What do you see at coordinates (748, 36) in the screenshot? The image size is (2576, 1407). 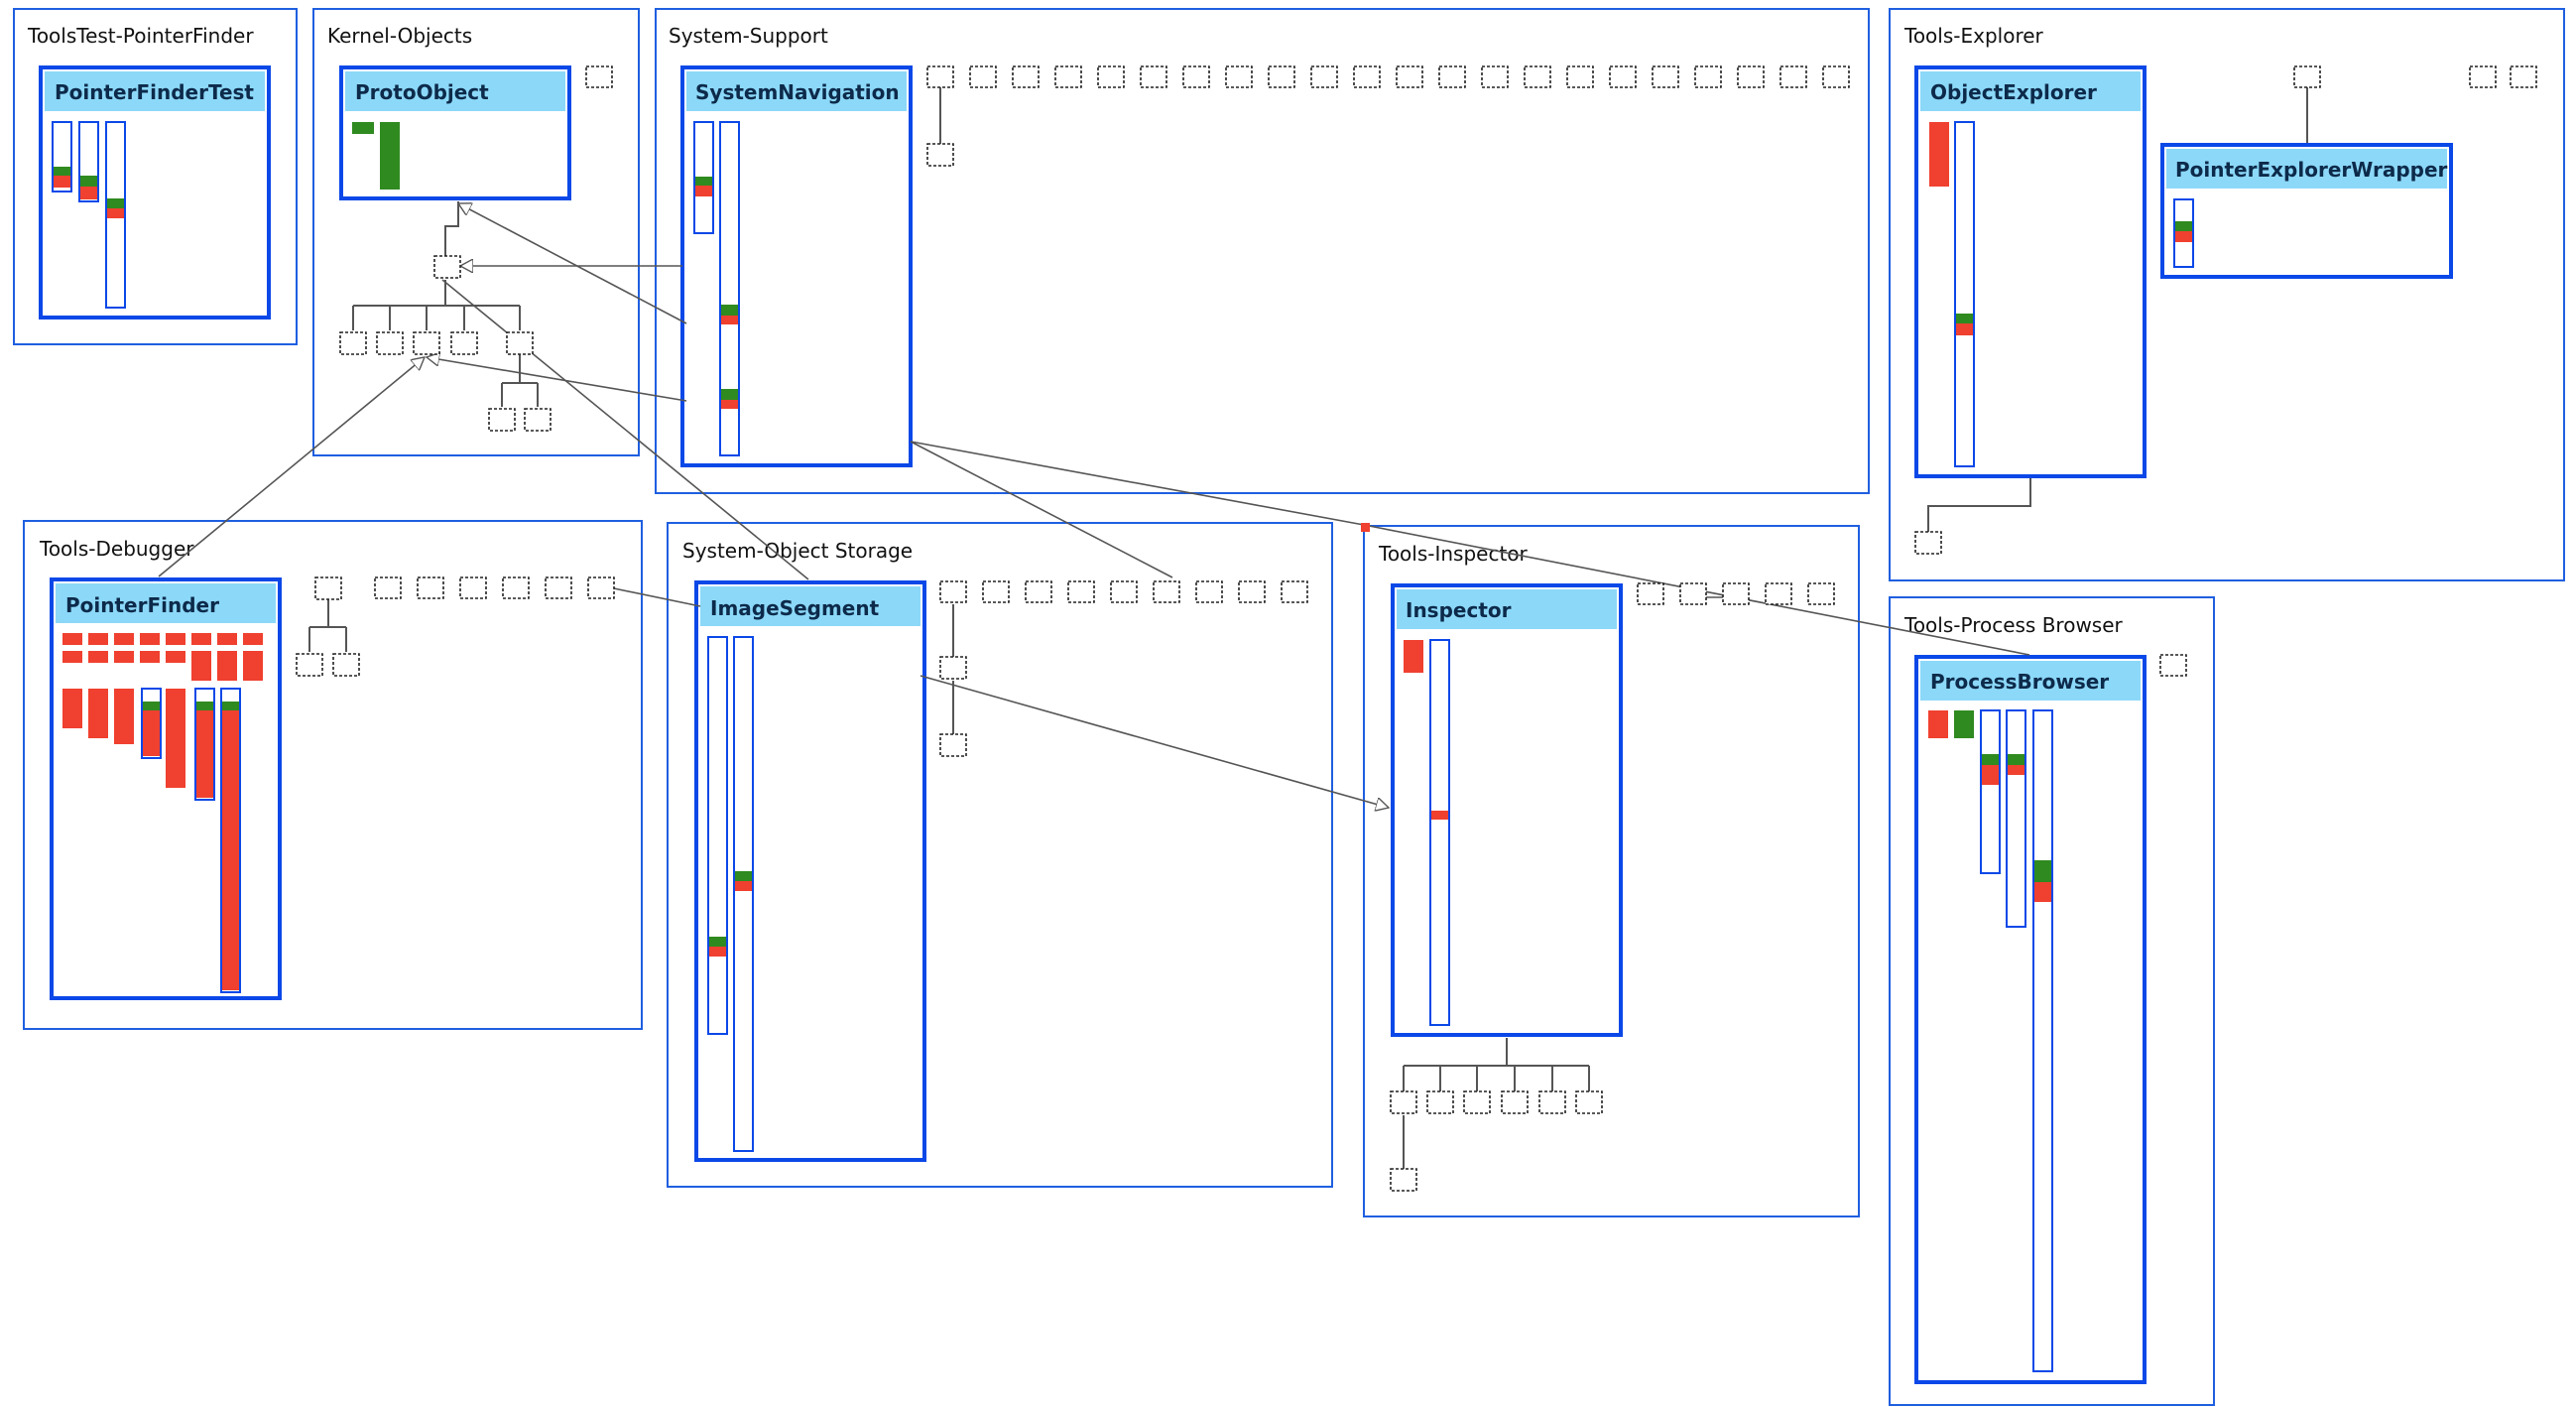 I see `package-label: System-Support` at bounding box center [748, 36].